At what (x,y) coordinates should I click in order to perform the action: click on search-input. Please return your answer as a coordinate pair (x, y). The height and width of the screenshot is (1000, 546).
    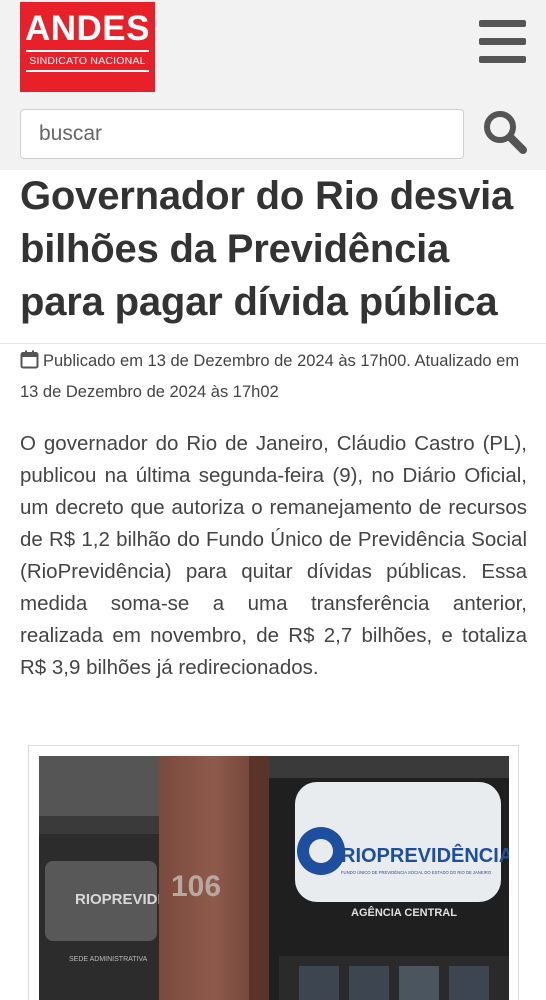
    Looking at the image, I should click on (242, 134).